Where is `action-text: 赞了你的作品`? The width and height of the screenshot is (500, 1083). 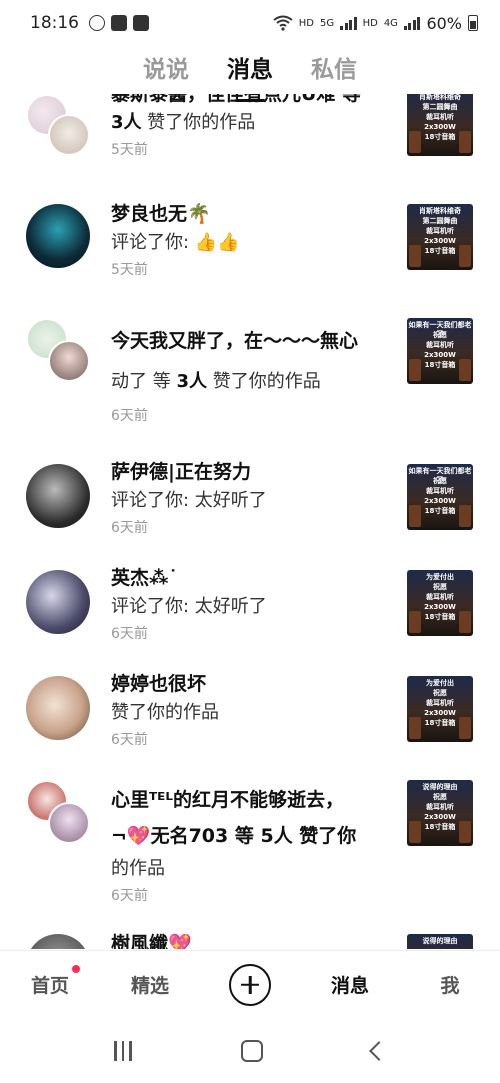
action-text: 赞了你的作品 is located at coordinates (165, 712).